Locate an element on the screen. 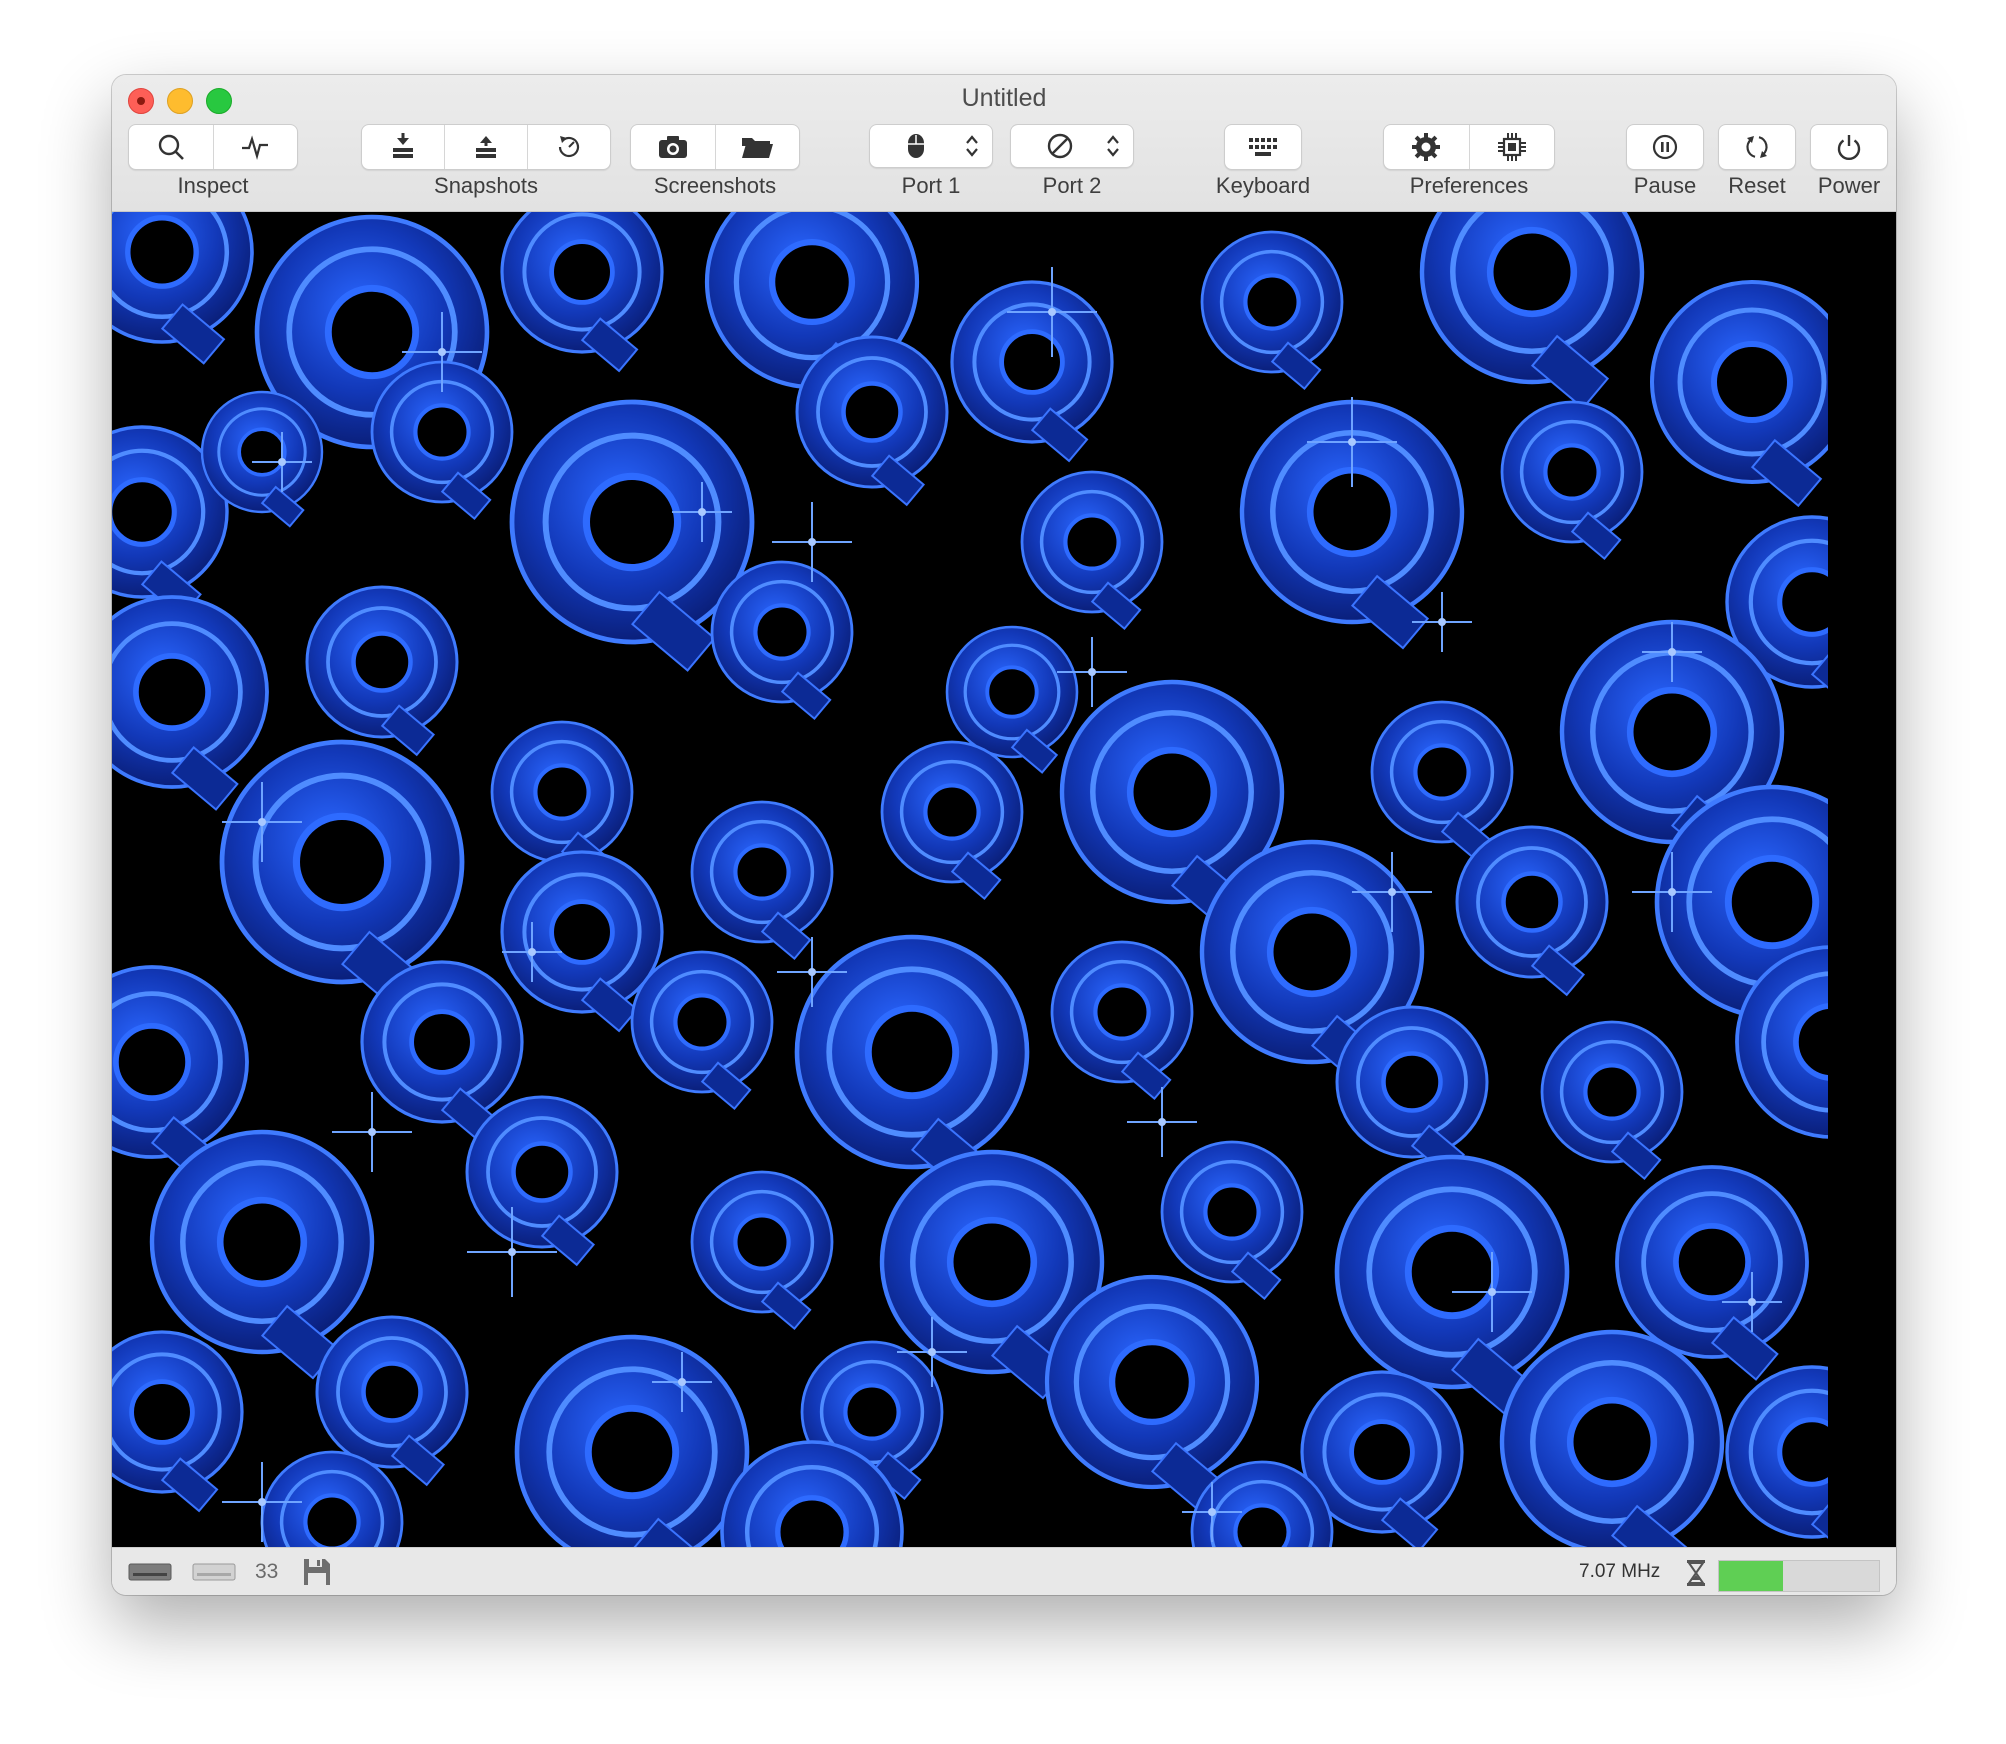  preferences-group: Preferences is located at coordinates (1469, 161).